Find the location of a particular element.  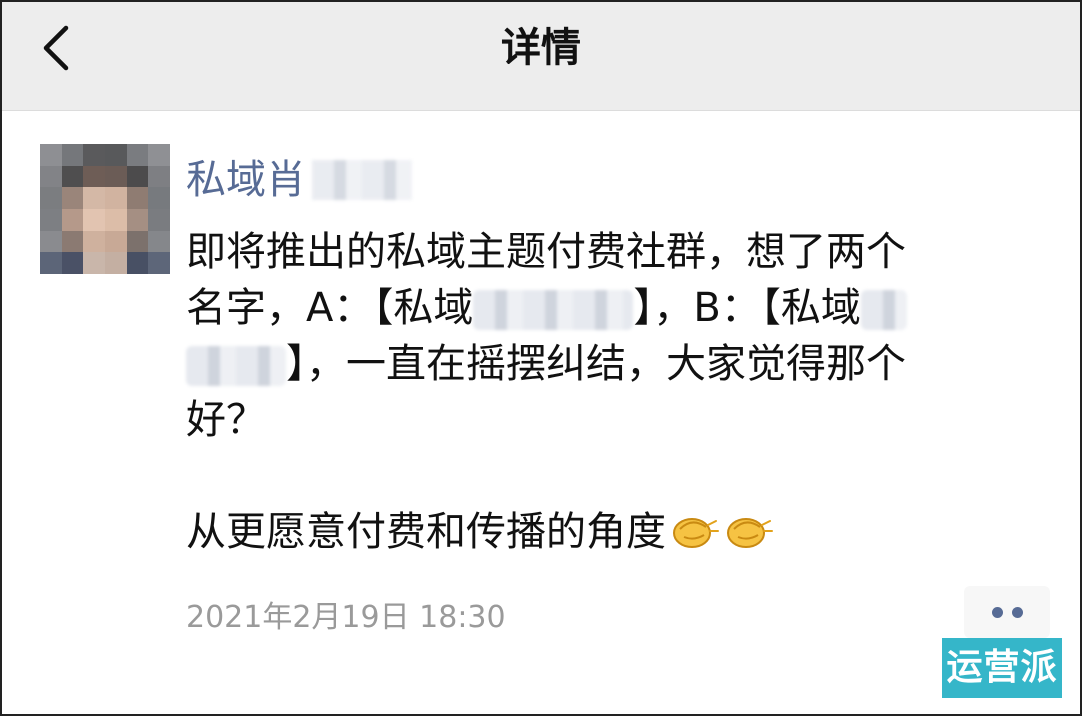

post-text-line: 好？ is located at coordinates (226, 420).